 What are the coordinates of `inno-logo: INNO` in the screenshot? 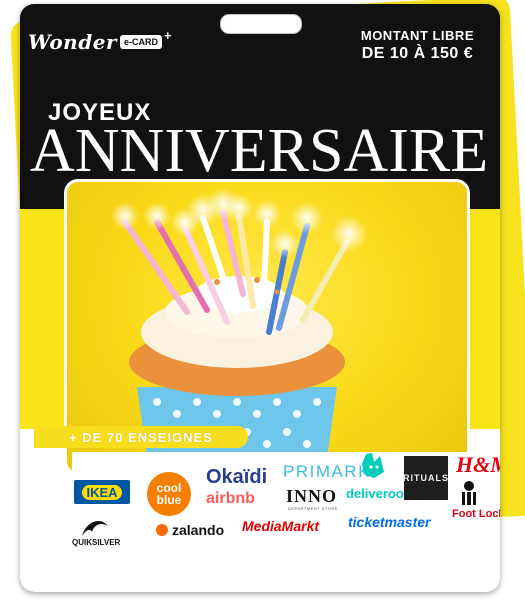 It's located at (312, 496).